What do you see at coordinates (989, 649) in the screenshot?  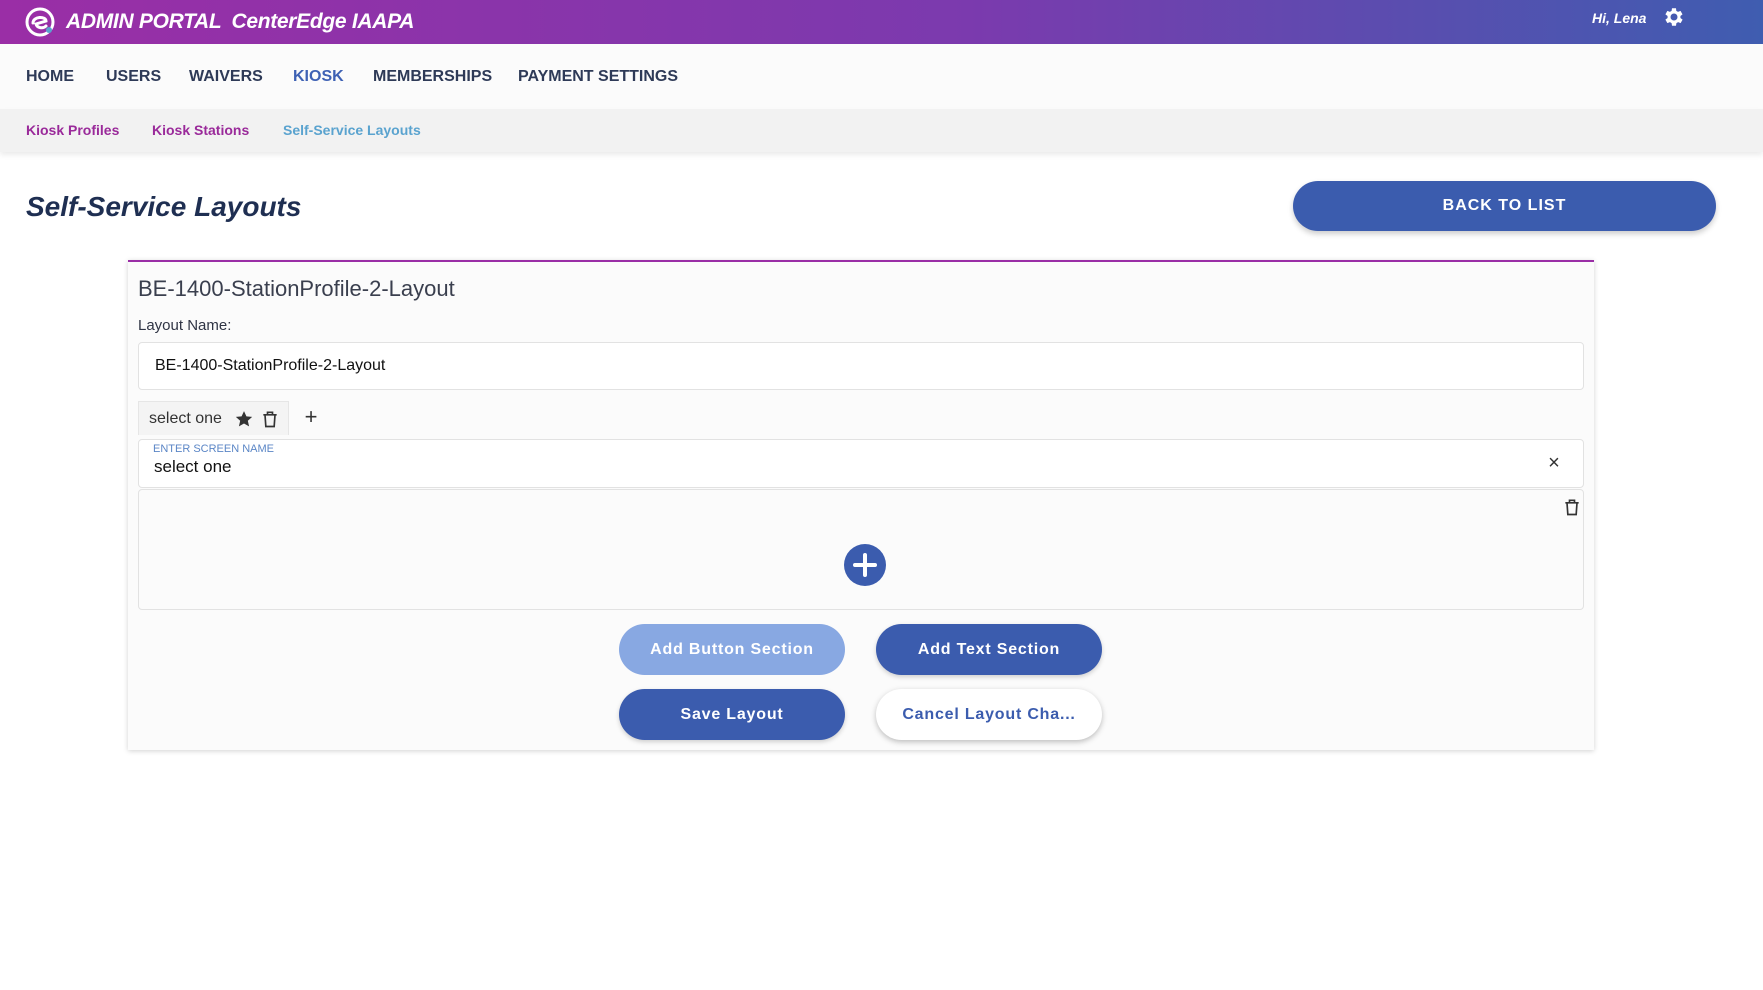 I see `add-text-section-button: Add Text Section` at bounding box center [989, 649].